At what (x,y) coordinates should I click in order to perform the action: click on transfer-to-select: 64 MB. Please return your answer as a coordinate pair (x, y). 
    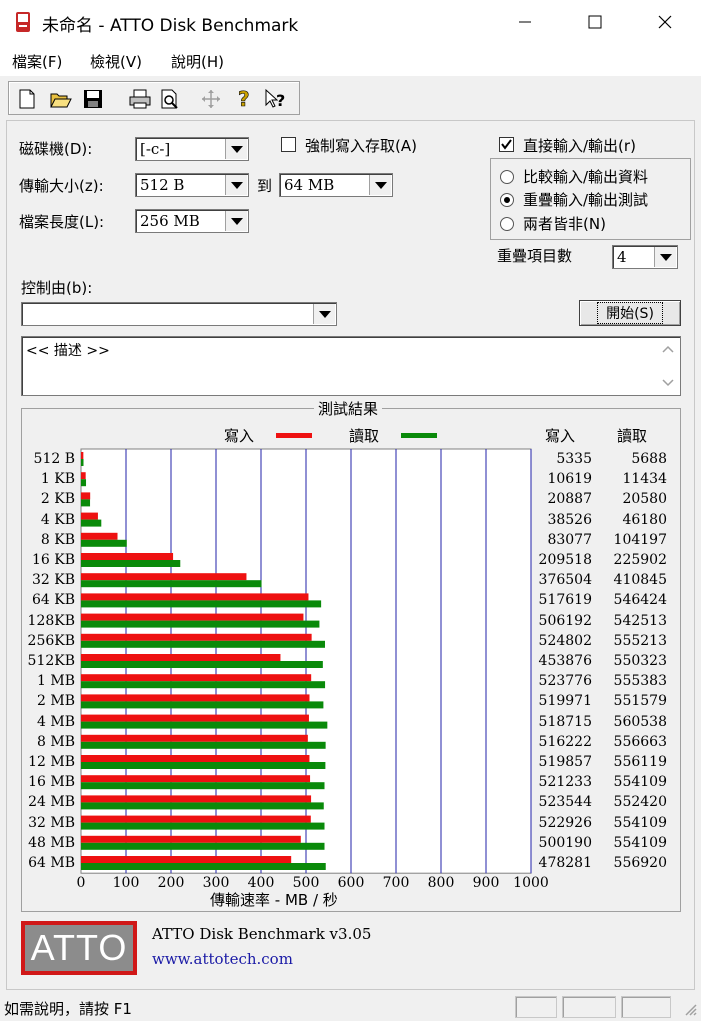
    Looking at the image, I should click on (336, 185).